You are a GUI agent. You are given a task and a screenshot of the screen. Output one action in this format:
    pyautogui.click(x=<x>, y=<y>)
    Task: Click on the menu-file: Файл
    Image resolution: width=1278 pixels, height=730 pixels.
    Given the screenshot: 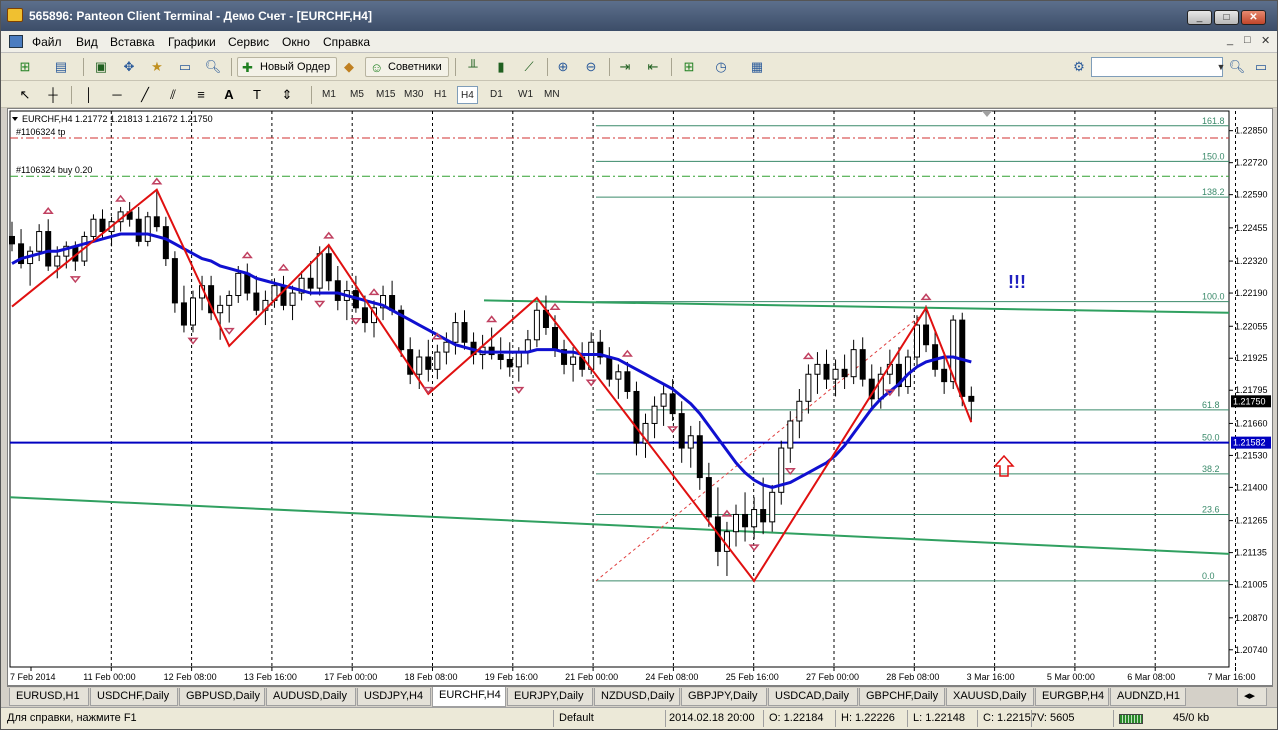 What is the action you would take?
    pyautogui.click(x=47, y=42)
    